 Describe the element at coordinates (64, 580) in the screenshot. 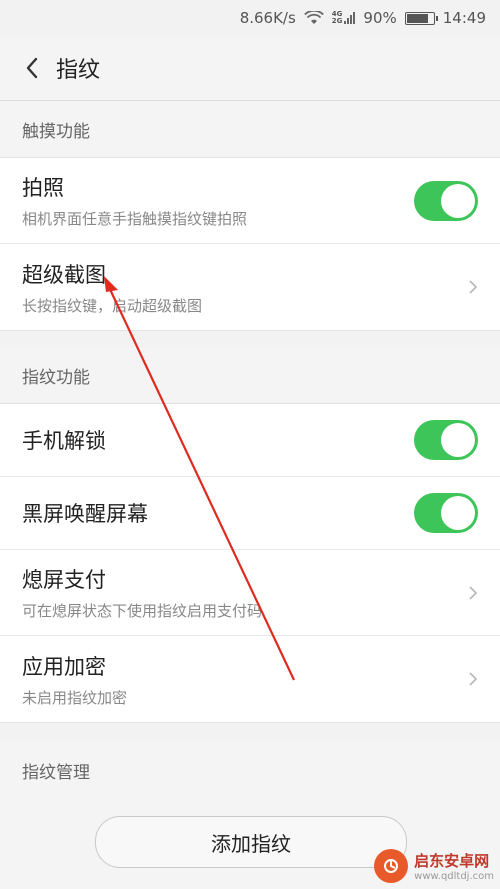

I see `setting-title-screen-off-pay: 熄屏支付` at that location.